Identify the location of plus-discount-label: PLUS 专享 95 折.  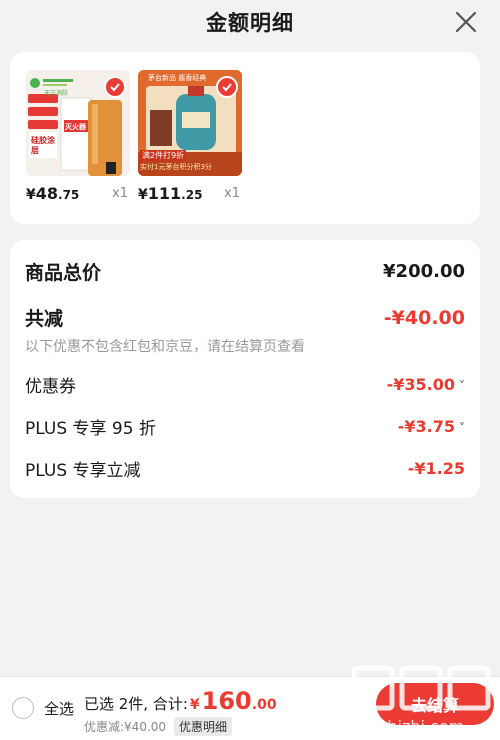
(90, 429).